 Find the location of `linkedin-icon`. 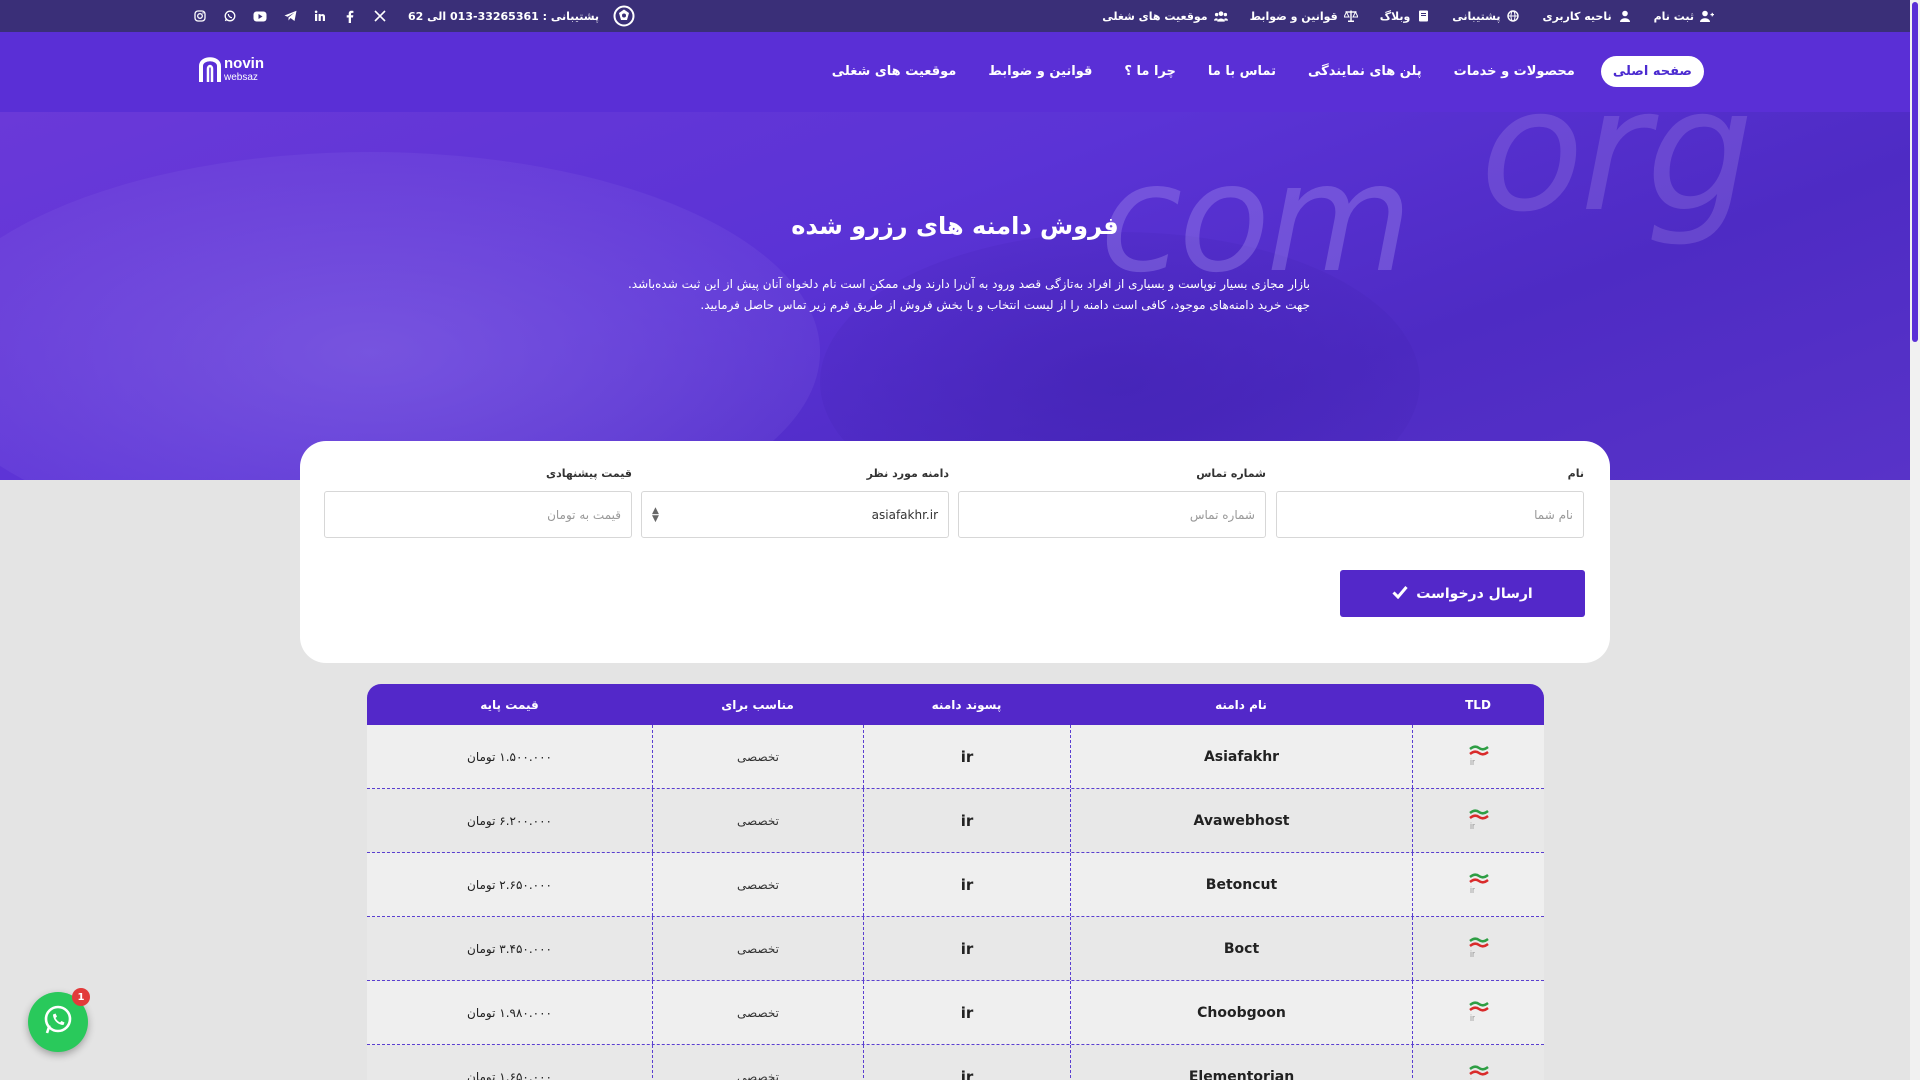

linkedin-icon is located at coordinates (320, 16).